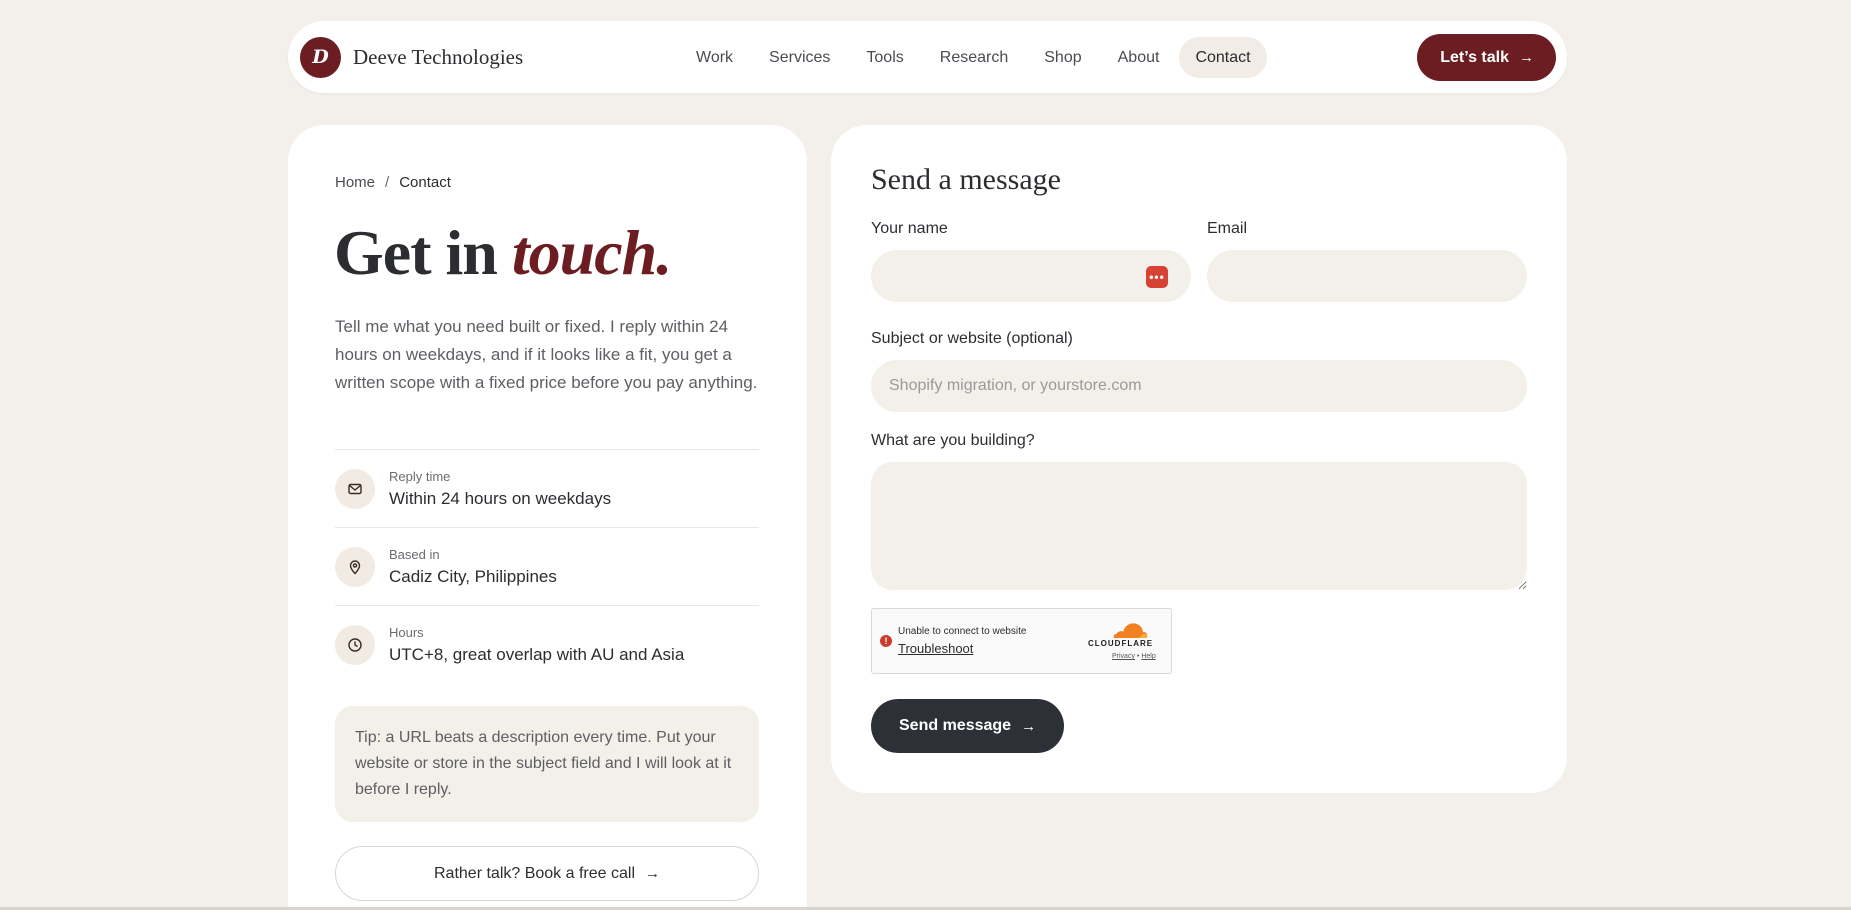 The image size is (1851, 910). What do you see at coordinates (393, 182) in the screenshot?
I see `breadcrumb: Home / Contact` at bounding box center [393, 182].